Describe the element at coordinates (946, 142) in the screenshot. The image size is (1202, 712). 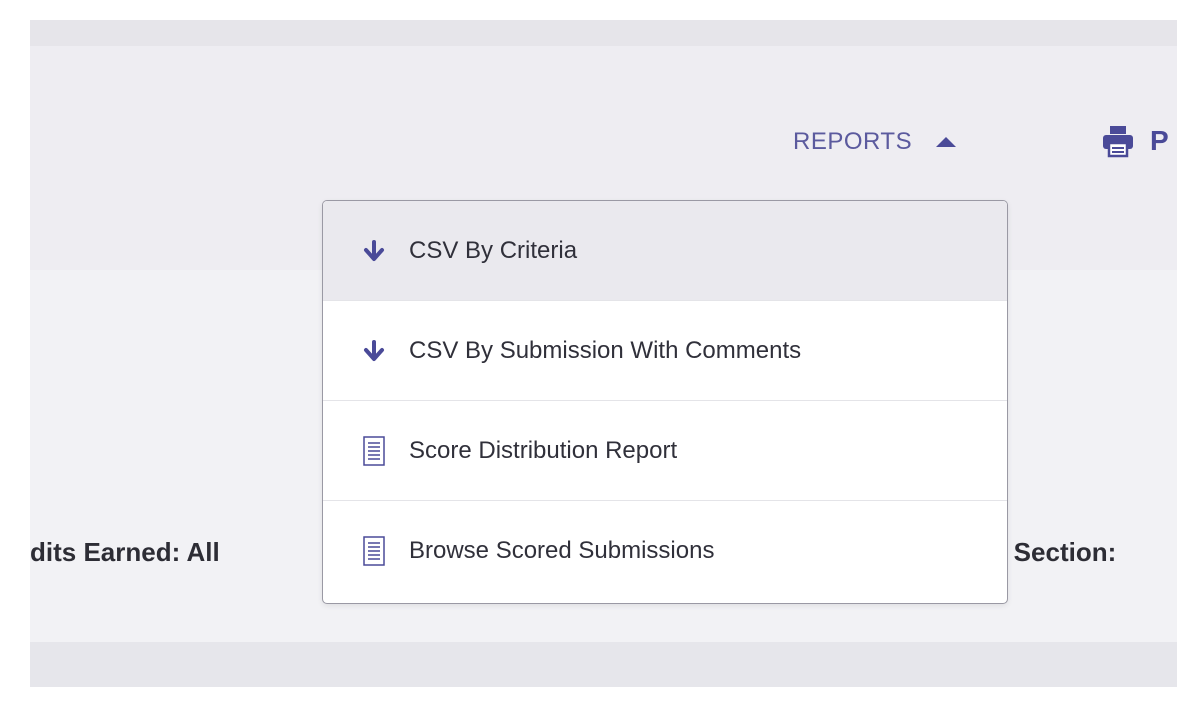
I see `caret-up-icon` at that location.